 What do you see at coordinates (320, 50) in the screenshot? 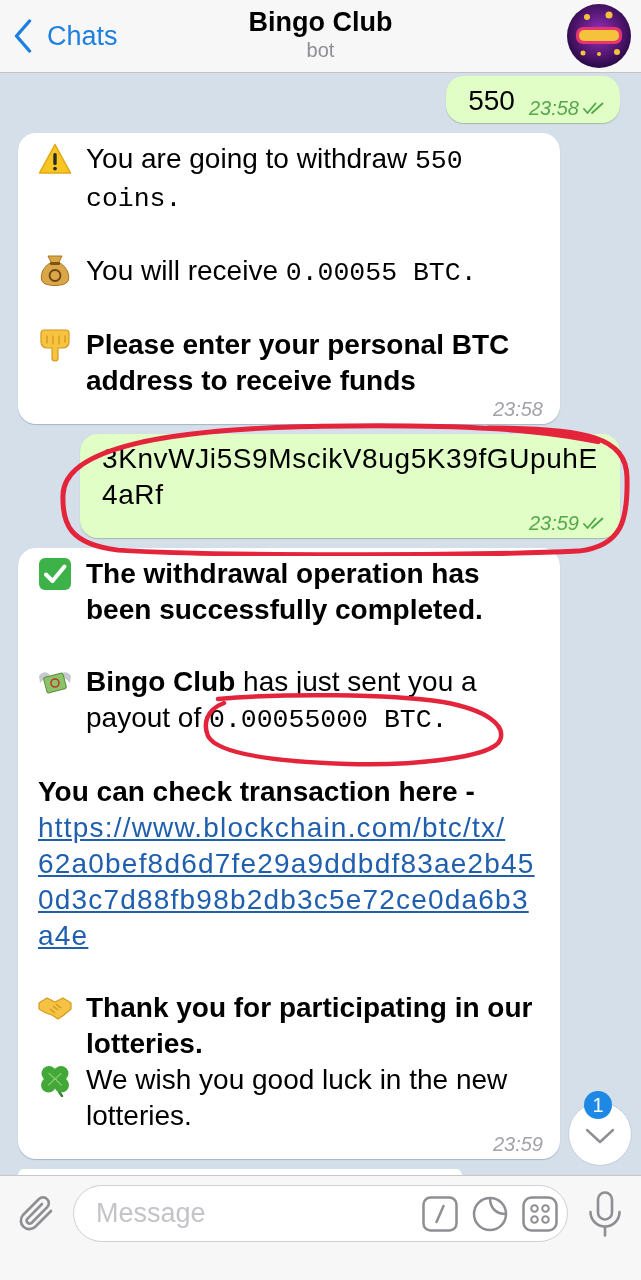
I see `chat-subtitle: bot` at bounding box center [320, 50].